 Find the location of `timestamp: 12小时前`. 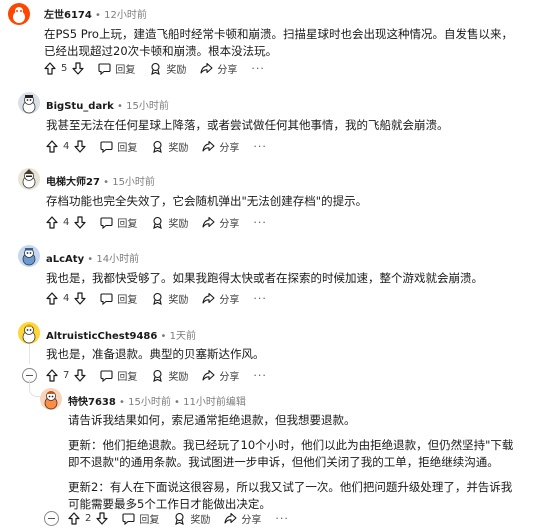

timestamp: 12小时前 is located at coordinates (125, 15).